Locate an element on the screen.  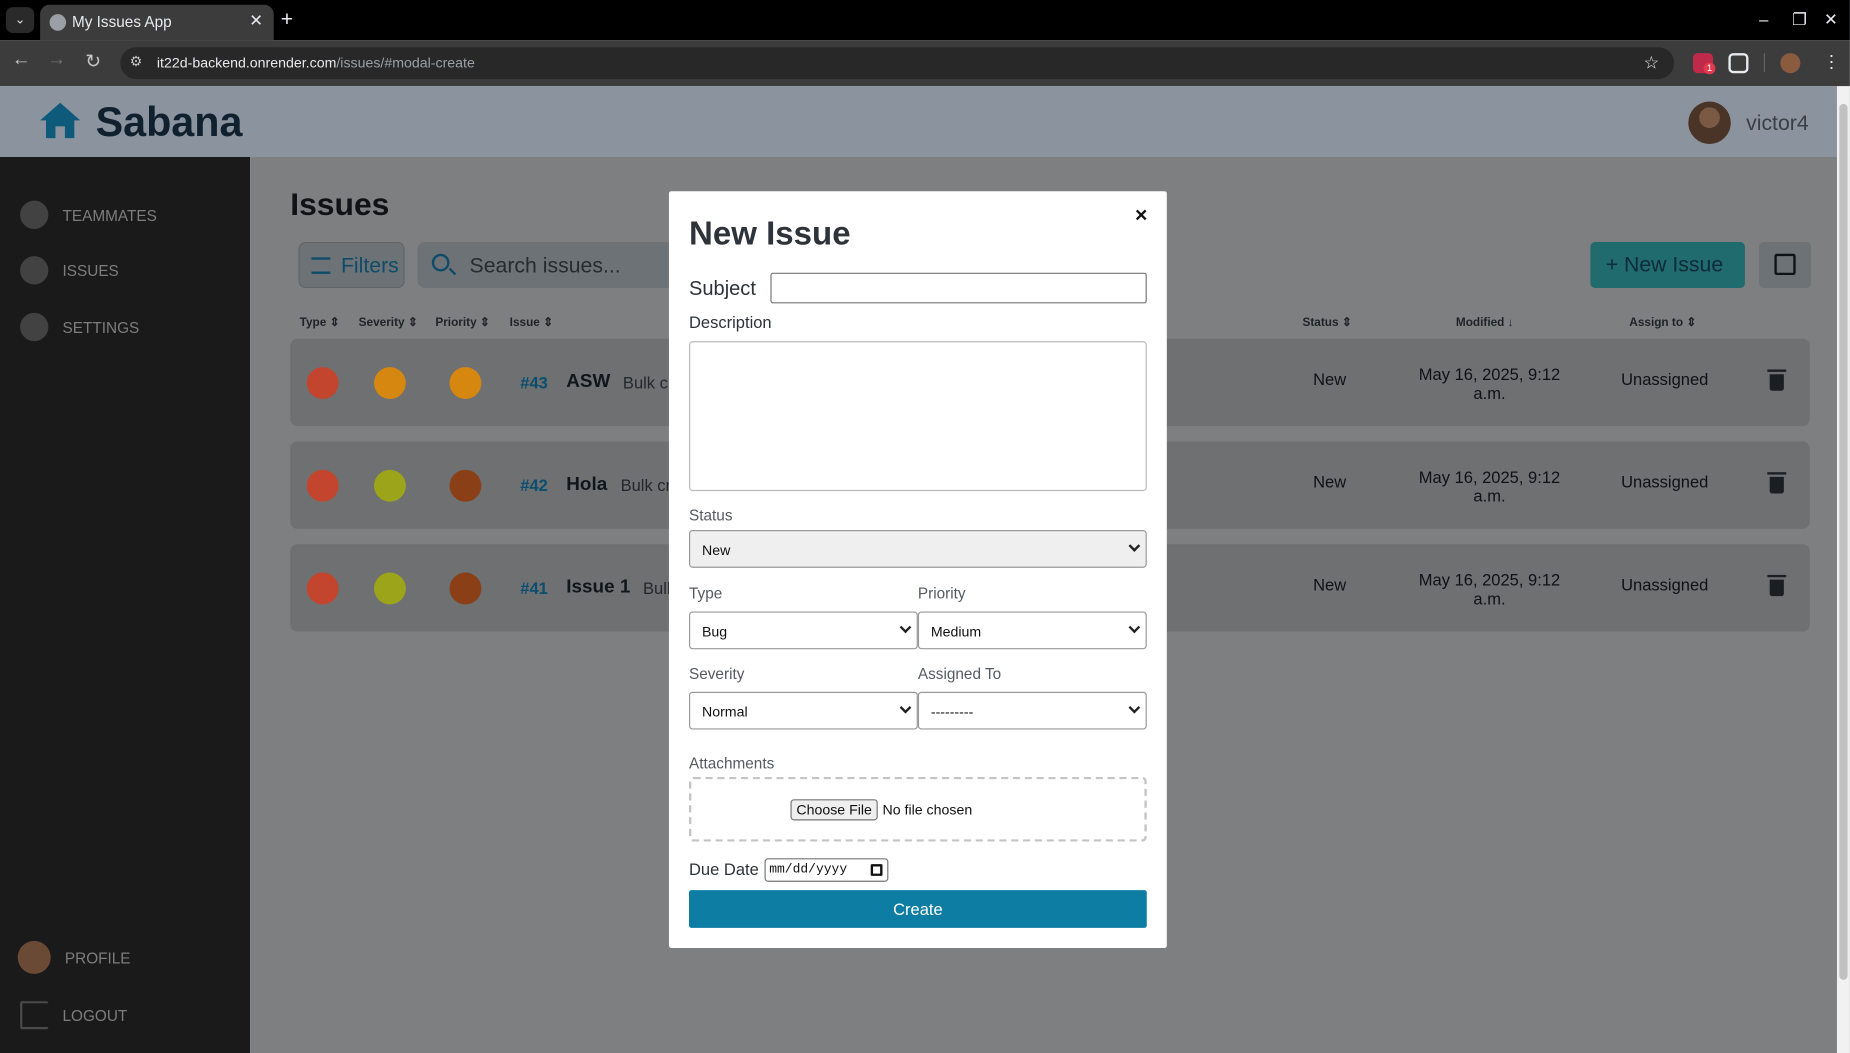
create-button: Create is located at coordinates (918, 909).